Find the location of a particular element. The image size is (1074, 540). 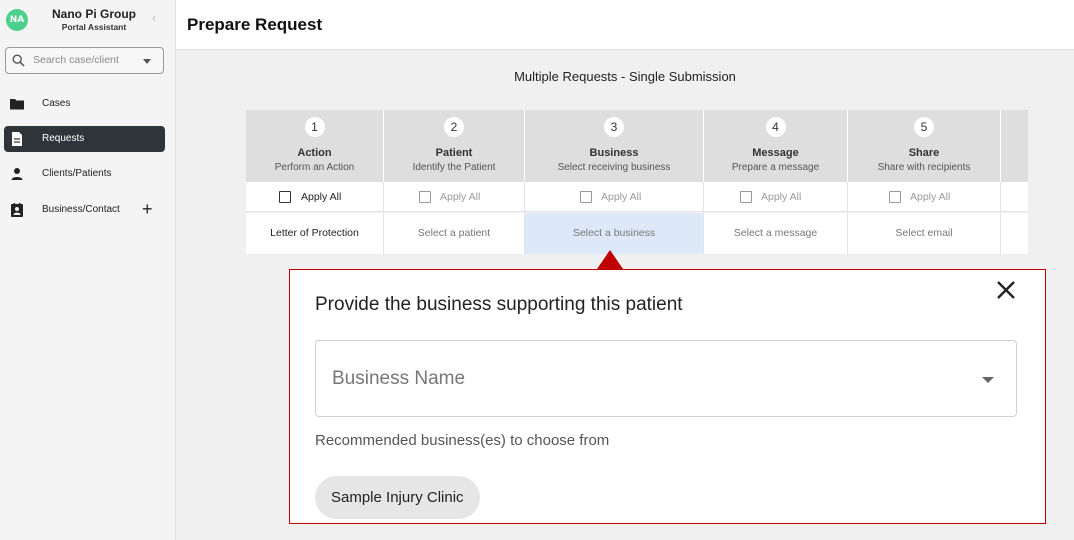

apply-all-share: Apply All is located at coordinates (924, 197).